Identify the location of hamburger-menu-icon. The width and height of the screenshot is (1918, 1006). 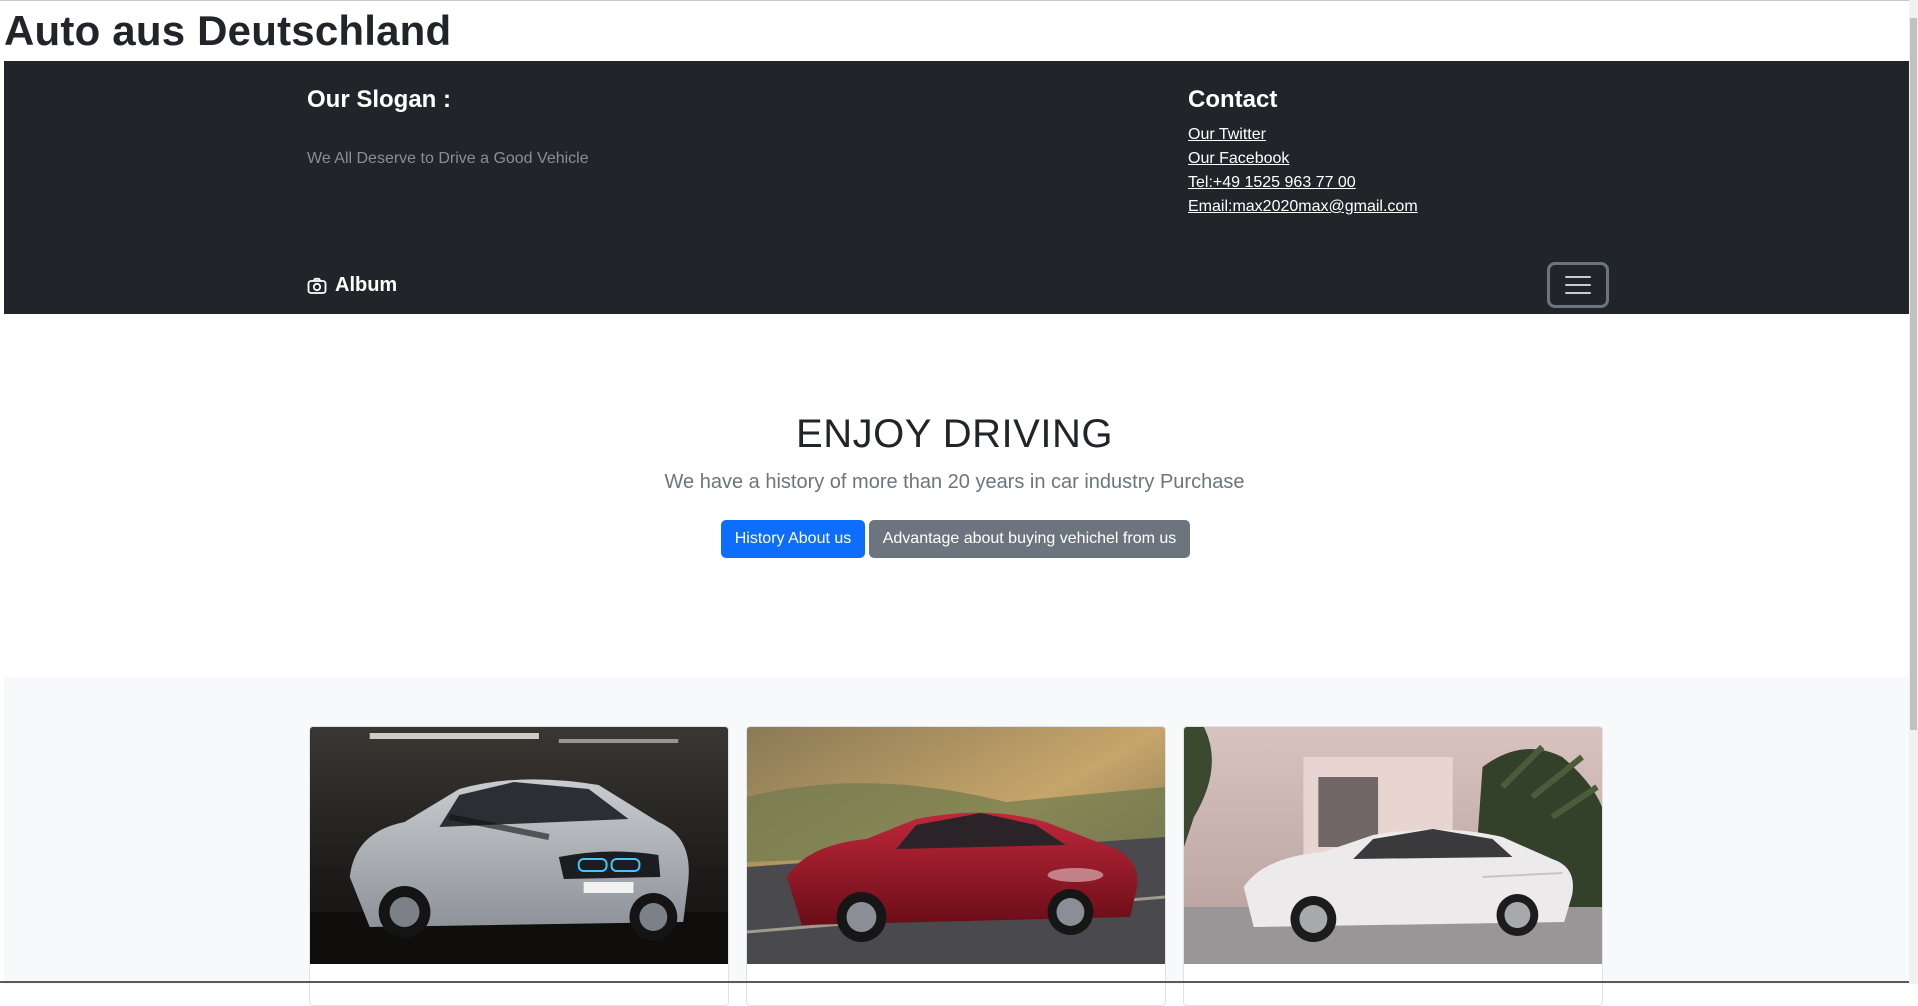
(1578, 285).